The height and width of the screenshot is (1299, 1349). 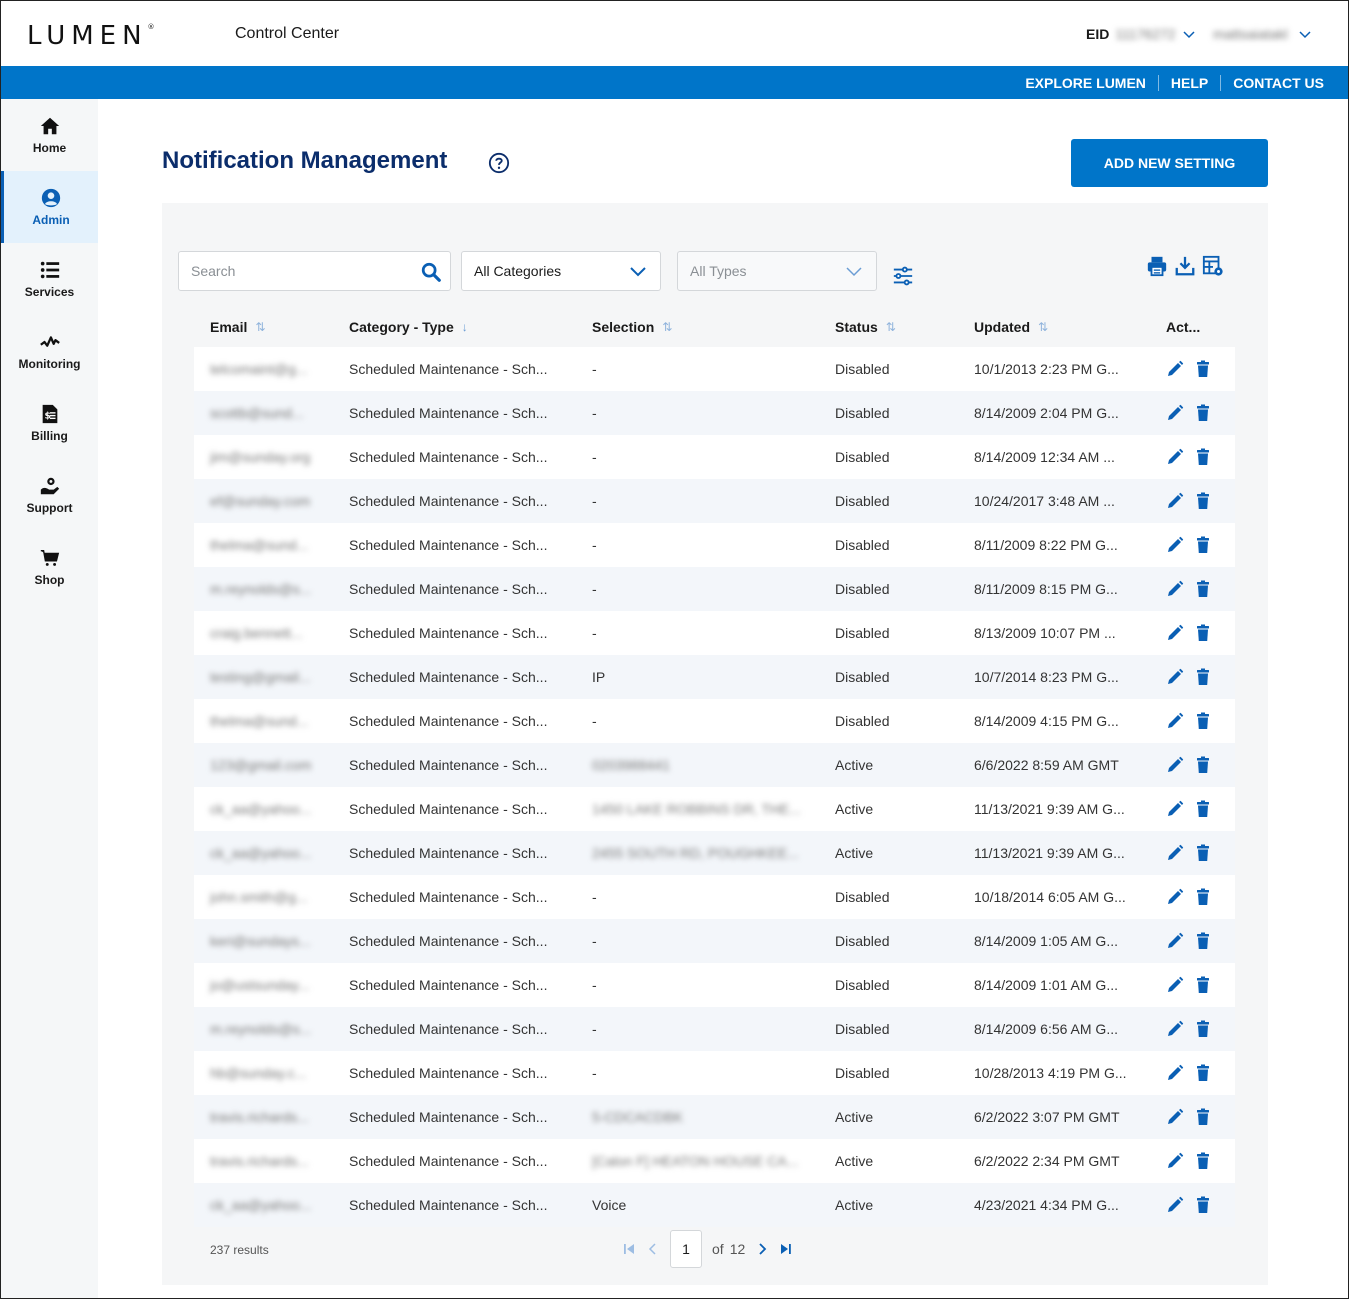 What do you see at coordinates (1262, 34) in the screenshot?
I see `user-menu: mattsaiatakl` at bounding box center [1262, 34].